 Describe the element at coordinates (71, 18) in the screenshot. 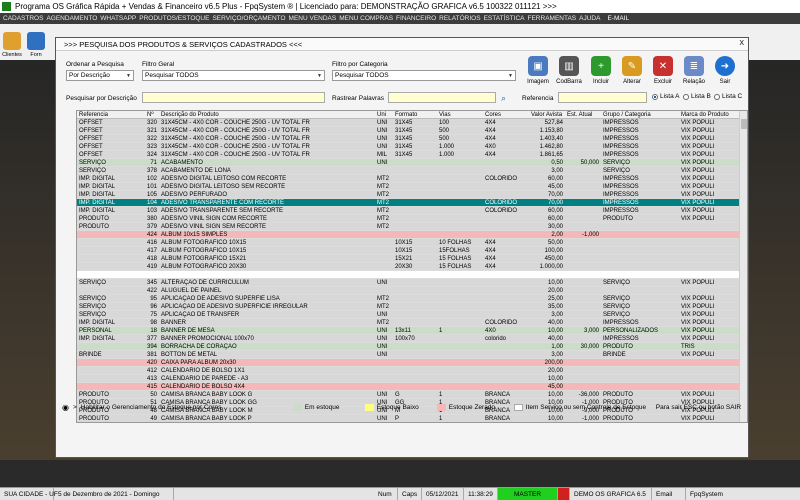

I see `menu-item-1: AGENDAMENTO` at that location.